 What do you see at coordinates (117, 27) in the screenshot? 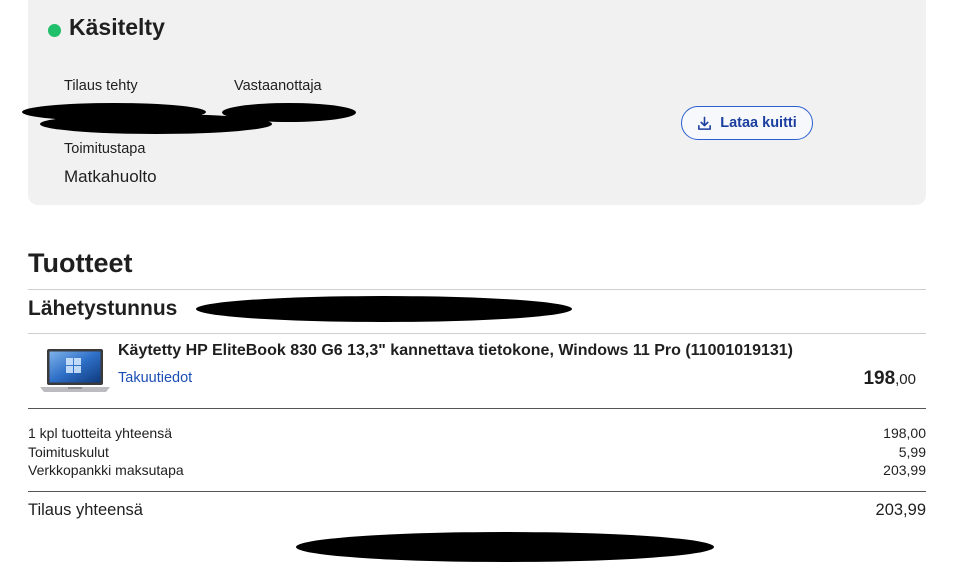
I see `order-status-title: Käsitelty` at bounding box center [117, 27].